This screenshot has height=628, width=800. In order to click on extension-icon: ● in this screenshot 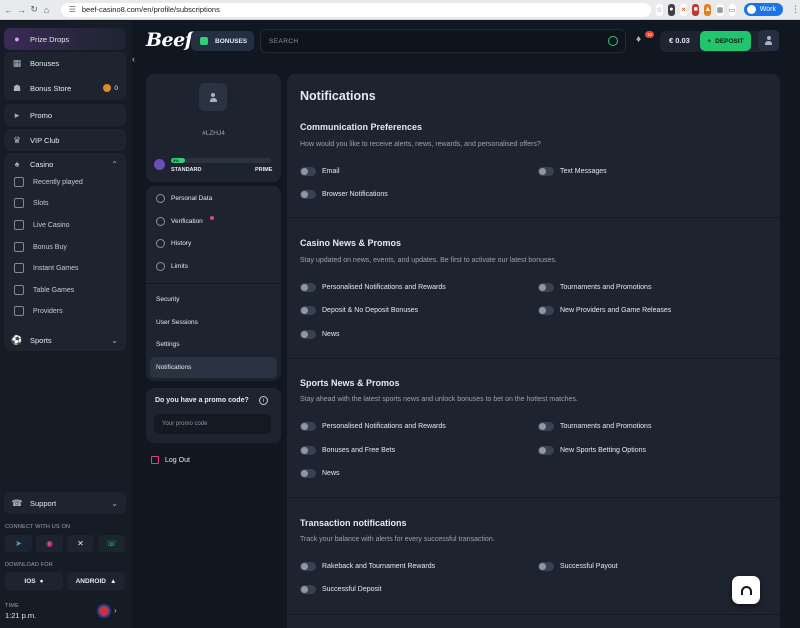, I will do `click(671, 9)`.